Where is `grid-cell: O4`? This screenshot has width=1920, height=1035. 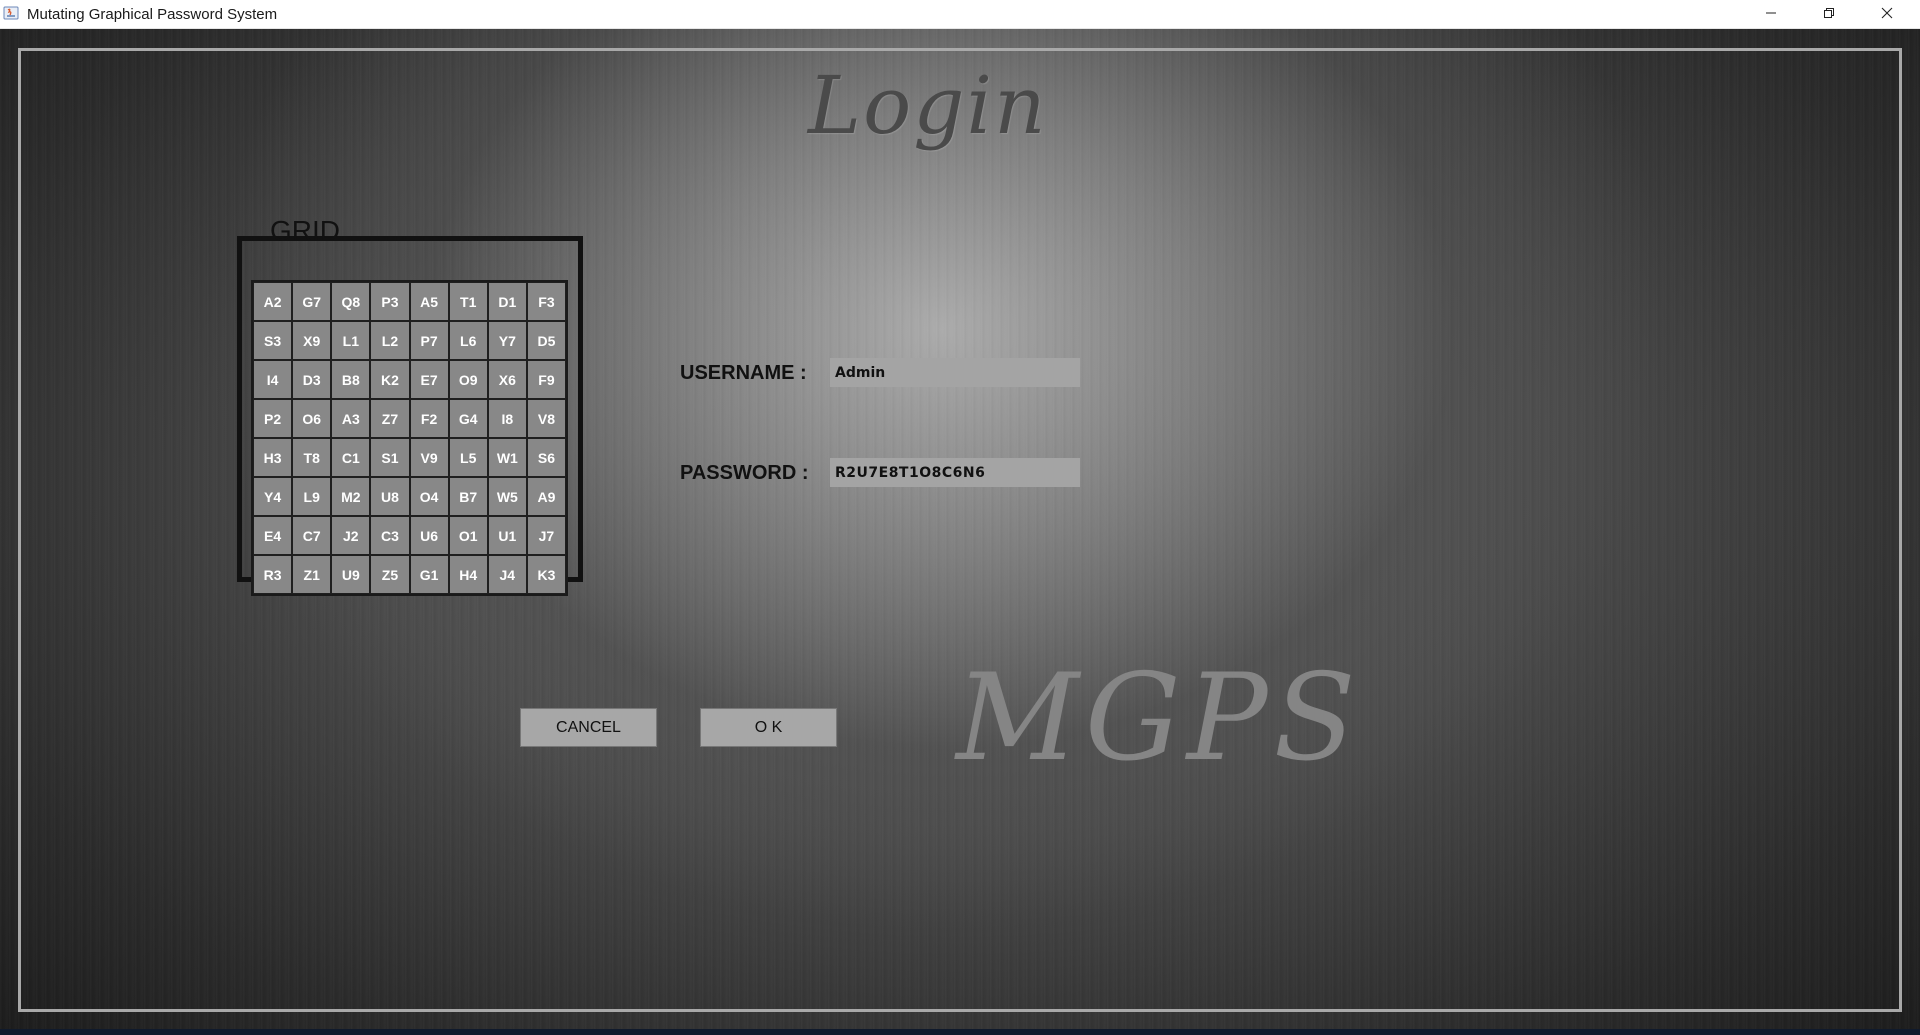
grid-cell: O4 is located at coordinates (429, 496).